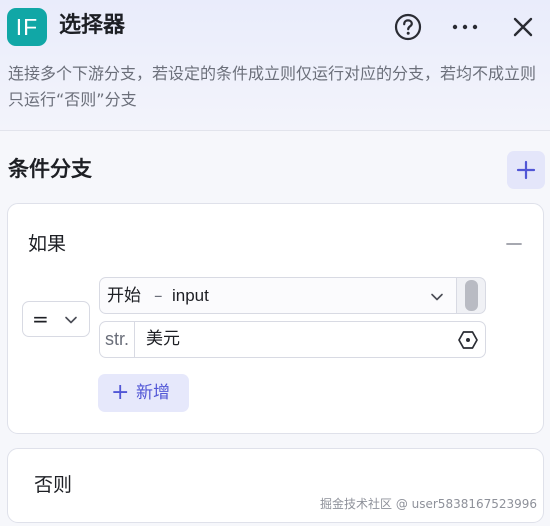  What do you see at coordinates (53, 485) in the screenshot?
I see `else-branch-label: 否则` at bounding box center [53, 485].